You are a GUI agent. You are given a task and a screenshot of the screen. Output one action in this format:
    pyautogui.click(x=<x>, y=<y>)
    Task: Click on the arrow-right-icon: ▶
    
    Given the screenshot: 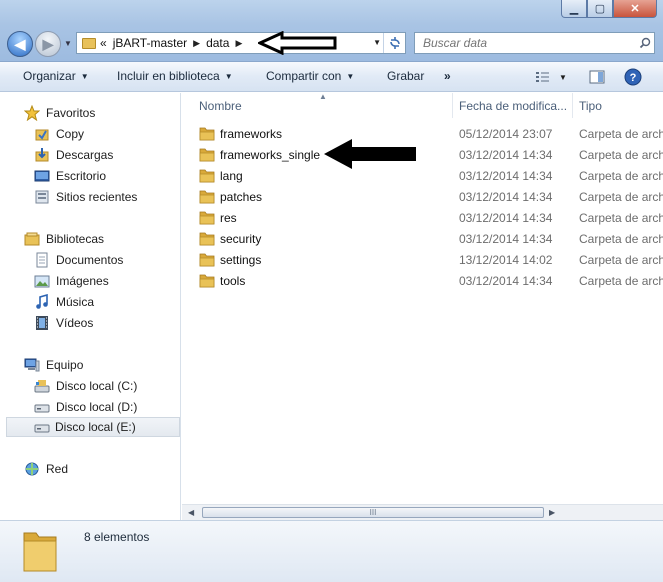 What is the action you would take?
    pyautogui.click(x=48, y=43)
    